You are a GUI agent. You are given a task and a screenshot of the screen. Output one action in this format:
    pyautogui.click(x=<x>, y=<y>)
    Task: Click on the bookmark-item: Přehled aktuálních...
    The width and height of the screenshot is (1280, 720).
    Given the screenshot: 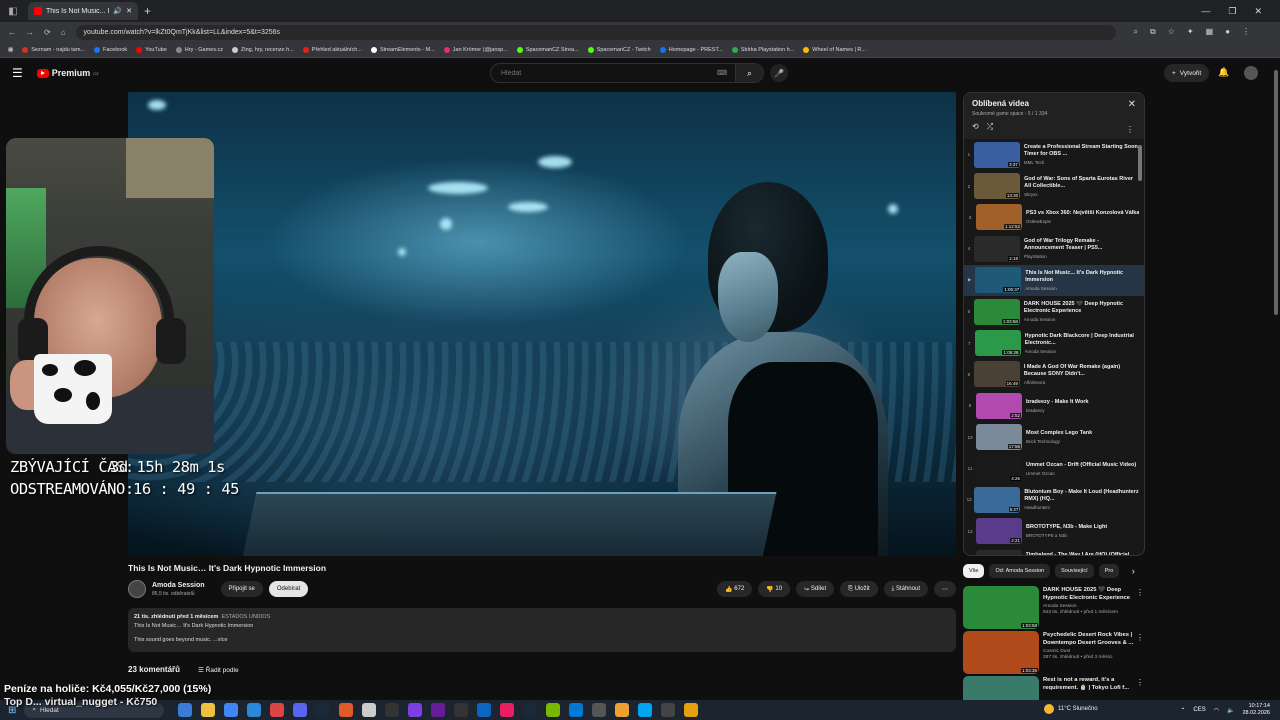 What is the action you would take?
    pyautogui.click(x=332, y=49)
    